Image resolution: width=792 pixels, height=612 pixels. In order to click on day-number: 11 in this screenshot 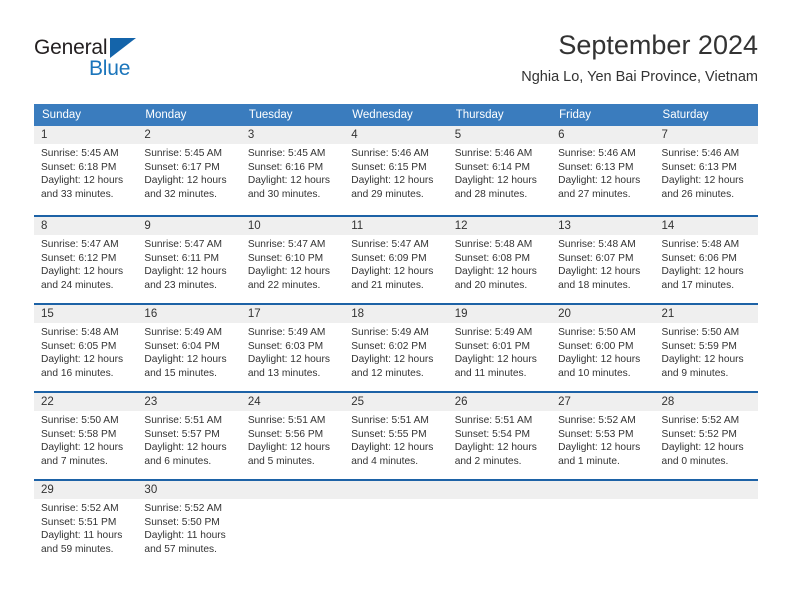, I will do `click(357, 226)`.